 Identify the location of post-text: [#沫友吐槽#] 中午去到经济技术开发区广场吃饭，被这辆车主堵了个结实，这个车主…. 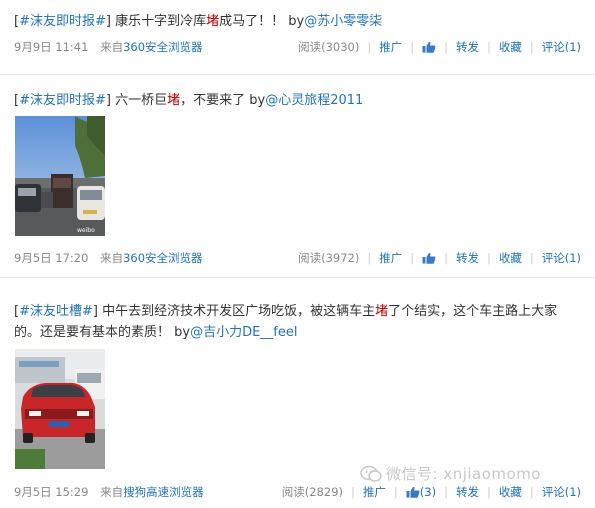
(297, 322).